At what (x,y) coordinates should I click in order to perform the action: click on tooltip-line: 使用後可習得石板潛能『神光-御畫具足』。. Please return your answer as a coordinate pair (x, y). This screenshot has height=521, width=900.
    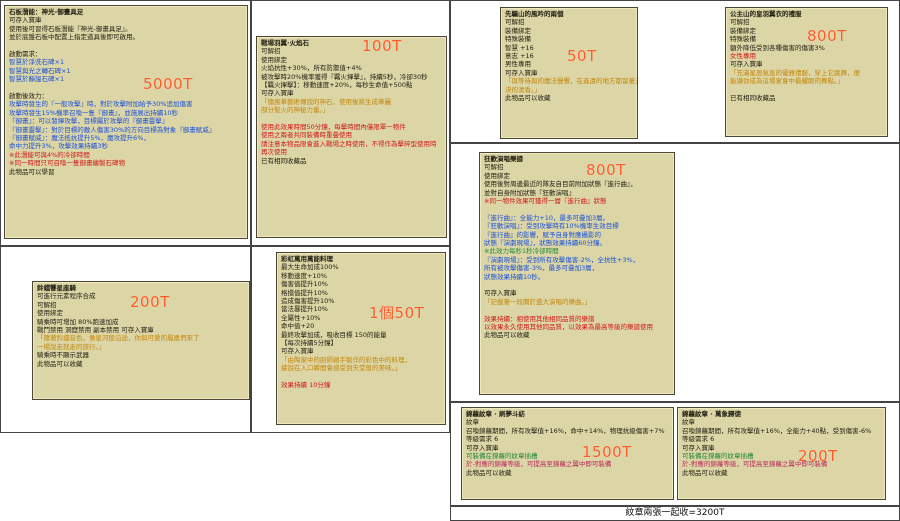
    Looking at the image, I should click on (70, 28).